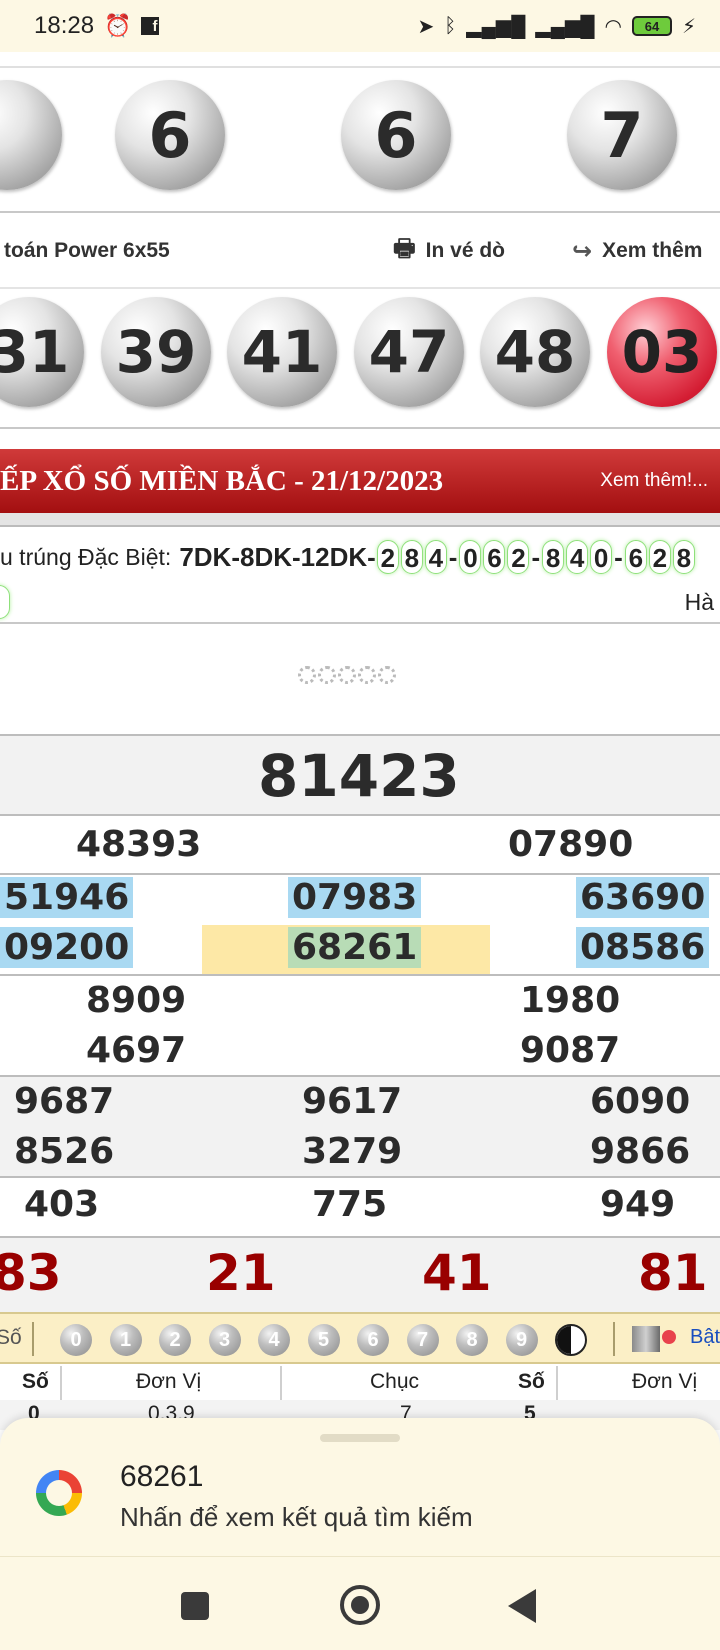 The height and width of the screenshot is (1650, 720). What do you see at coordinates (64, 25) in the screenshot?
I see `status-time: 18:28` at bounding box center [64, 25].